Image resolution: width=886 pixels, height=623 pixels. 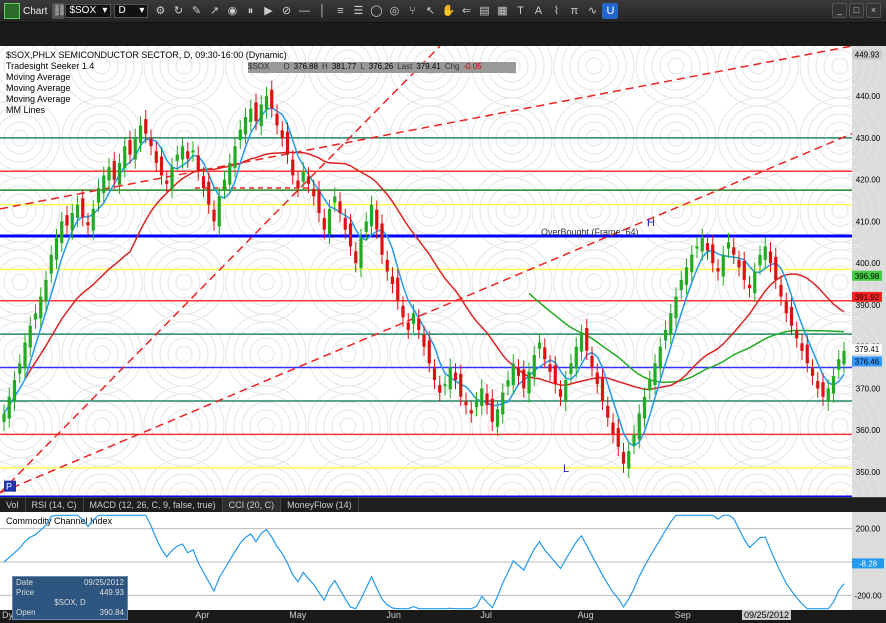 What do you see at coordinates (428, 66) in the screenshot?
I see `quote-last: 379.41` at bounding box center [428, 66].